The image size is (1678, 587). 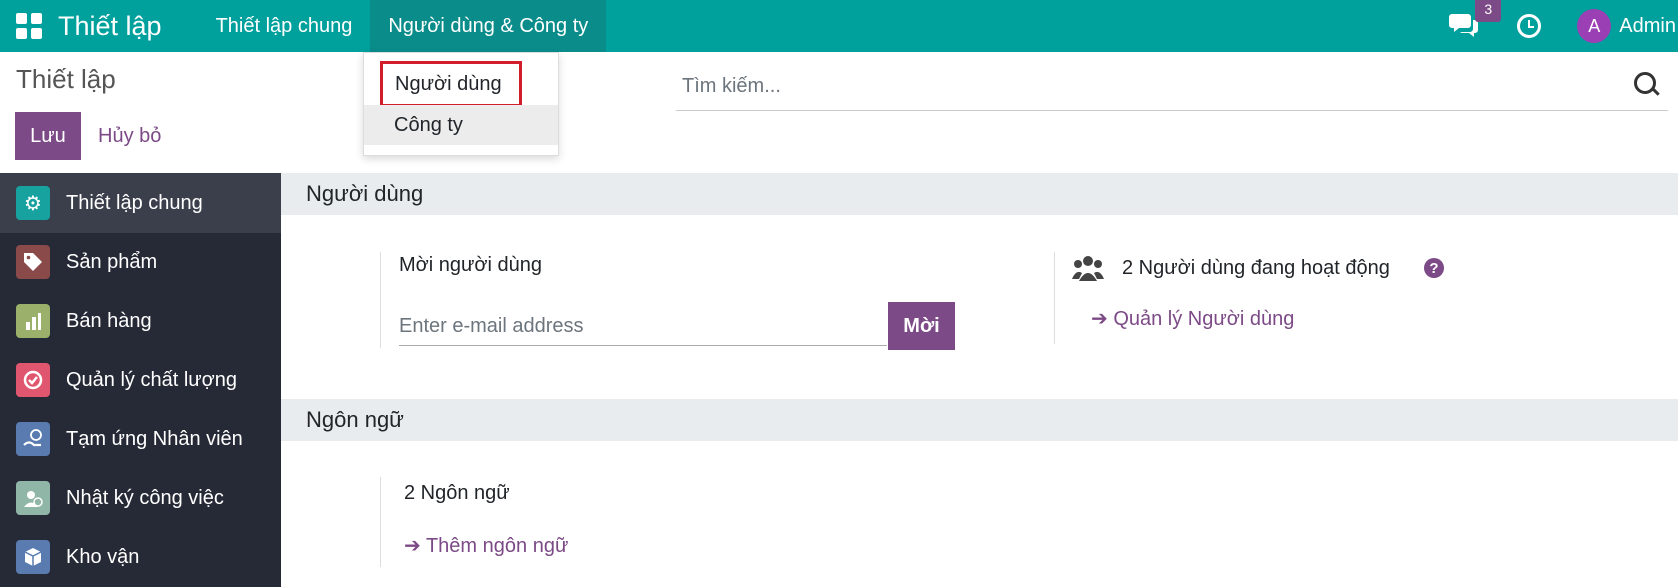 I want to click on activity-clock-icon, so click(x=1529, y=26).